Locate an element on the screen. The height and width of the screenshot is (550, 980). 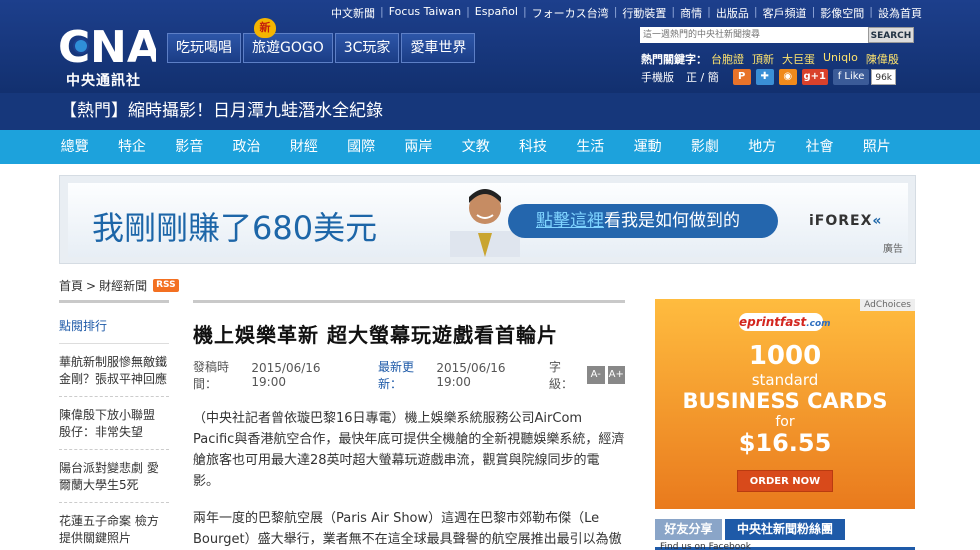
logo-text: 中央通訊社 is located at coordinates (103, 81).